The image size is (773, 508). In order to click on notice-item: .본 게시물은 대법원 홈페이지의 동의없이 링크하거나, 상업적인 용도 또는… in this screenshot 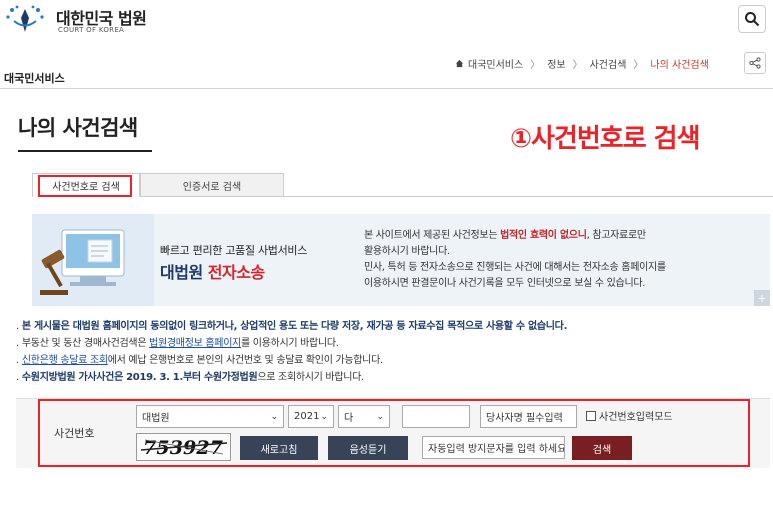, I will do `click(391, 326)`.